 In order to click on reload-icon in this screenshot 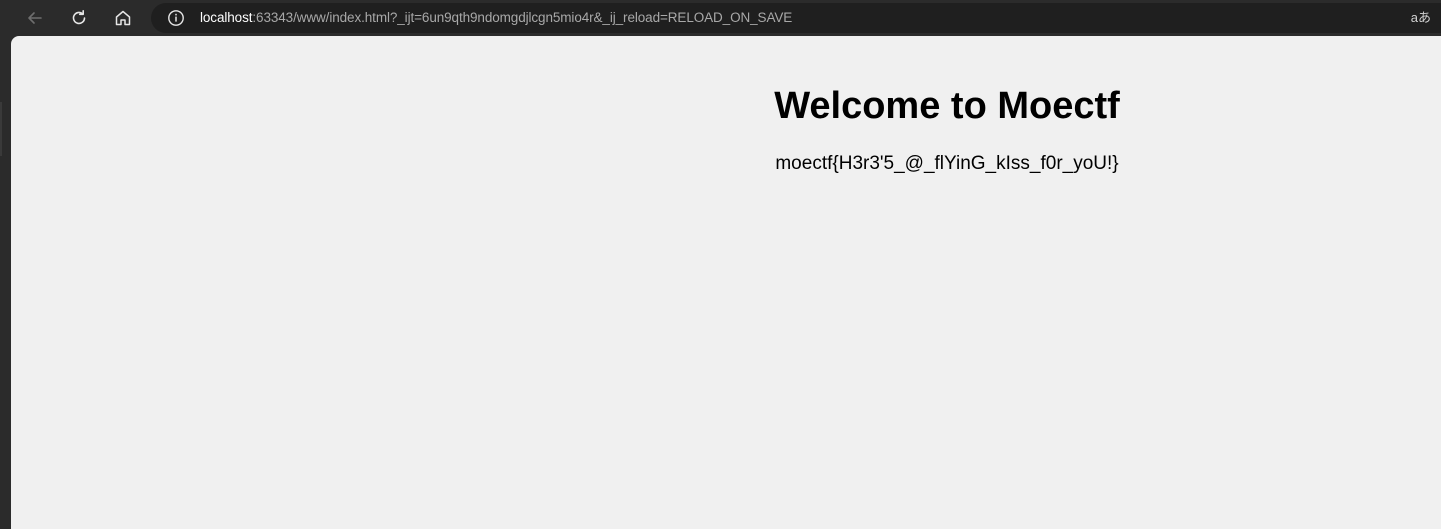, I will do `click(79, 17)`.